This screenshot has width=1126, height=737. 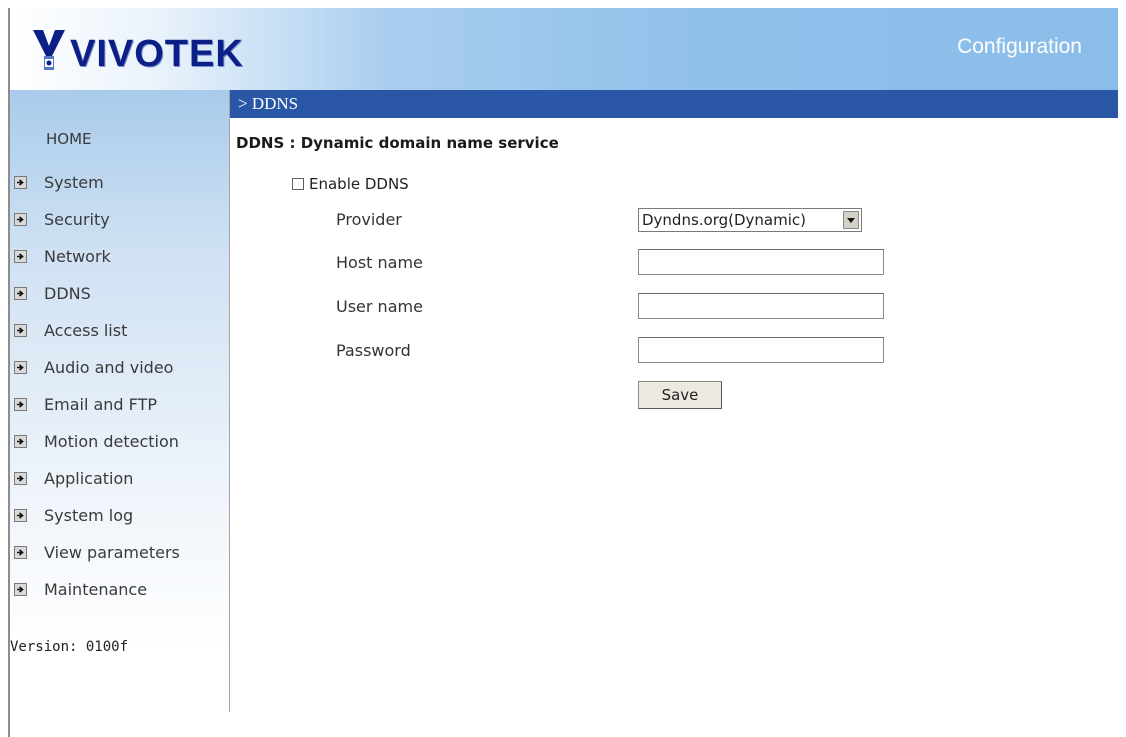 What do you see at coordinates (49, 50) in the screenshot?
I see `logo-mark-icon` at bounding box center [49, 50].